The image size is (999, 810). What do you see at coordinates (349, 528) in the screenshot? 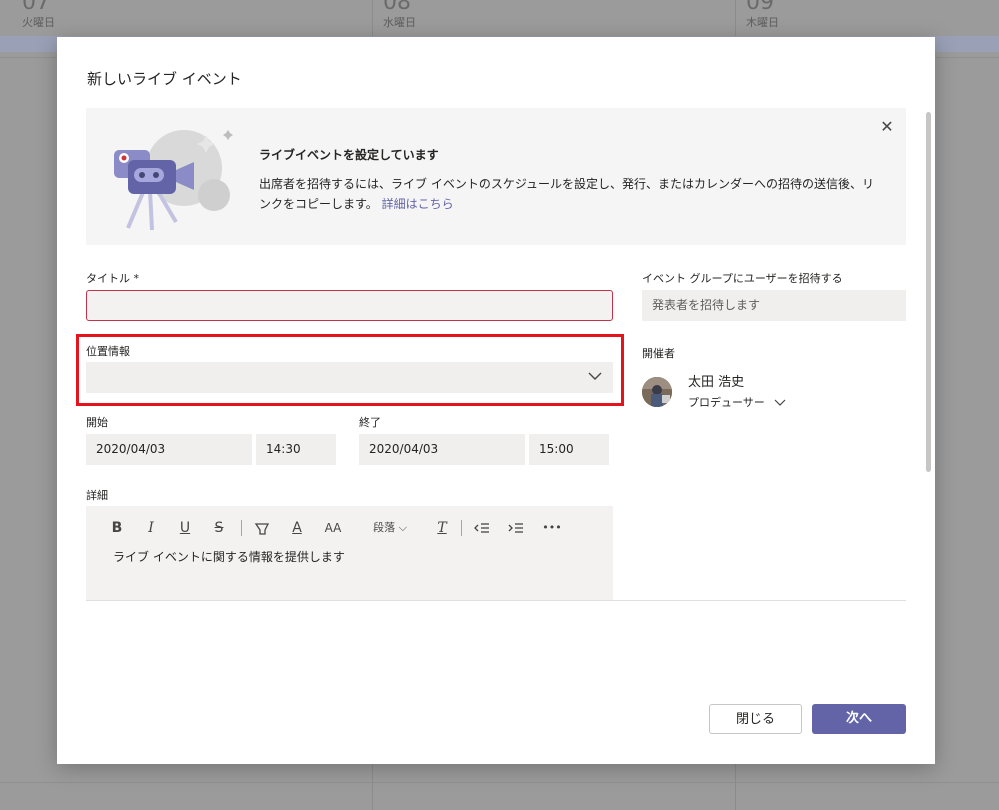
I see `format-toolbar: B I U S A AA 段落 ⌵ T •••` at bounding box center [349, 528].